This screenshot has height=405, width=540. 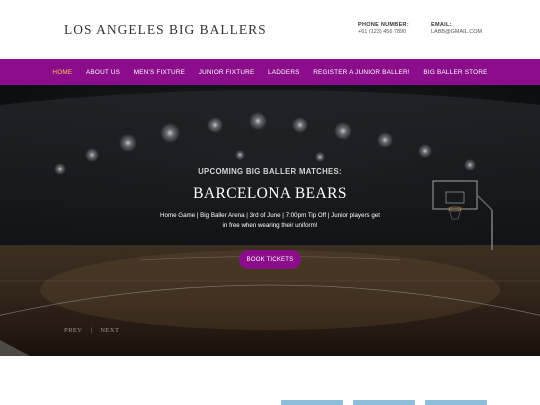 What do you see at coordinates (109, 330) in the screenshot?
I see `next-slide-link: NEXT` at bounding box center [109, 330].